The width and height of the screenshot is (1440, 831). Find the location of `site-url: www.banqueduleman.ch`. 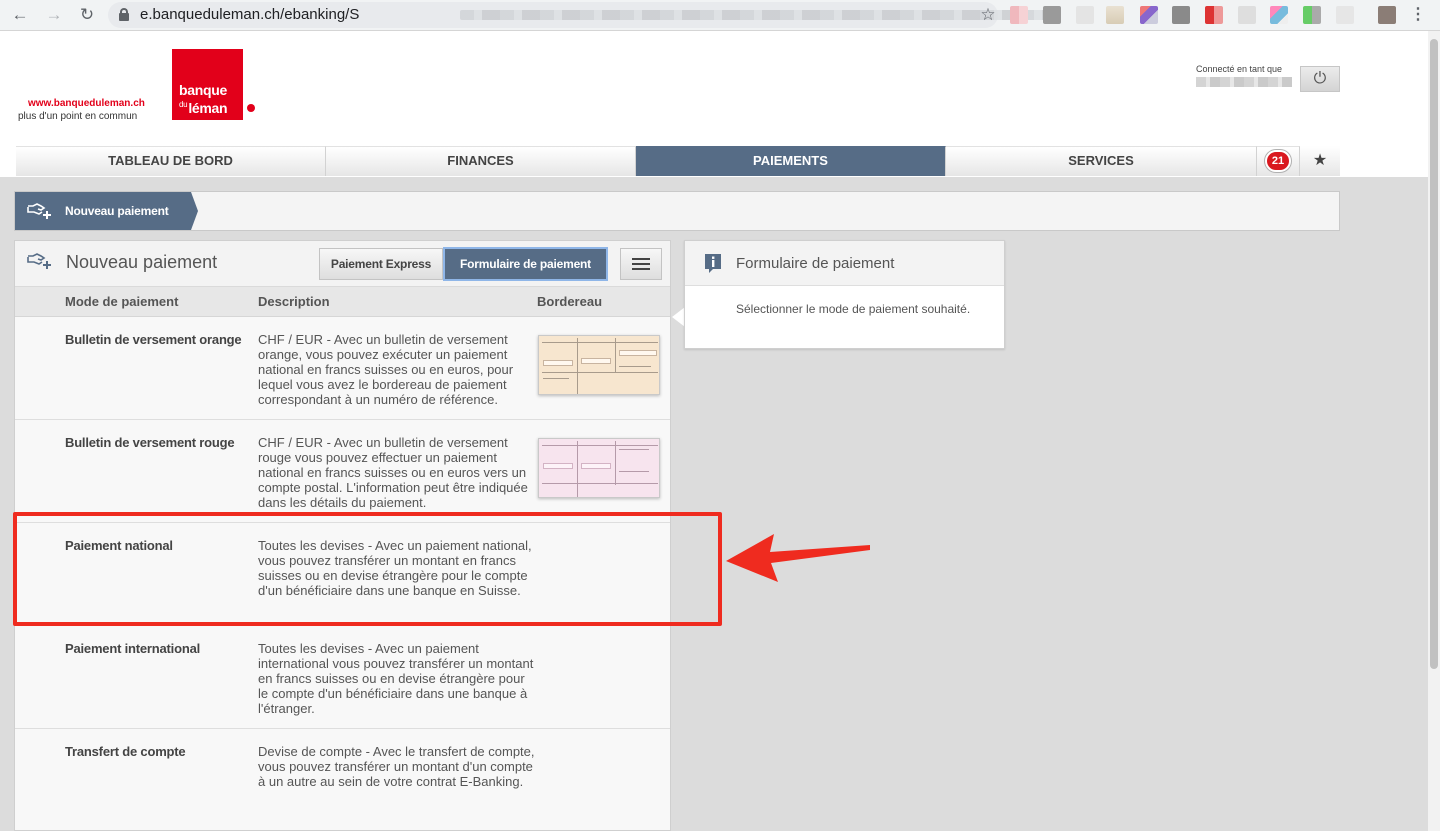

site-url: www.banqueduleman.ch is located at coordinates (86, 103).